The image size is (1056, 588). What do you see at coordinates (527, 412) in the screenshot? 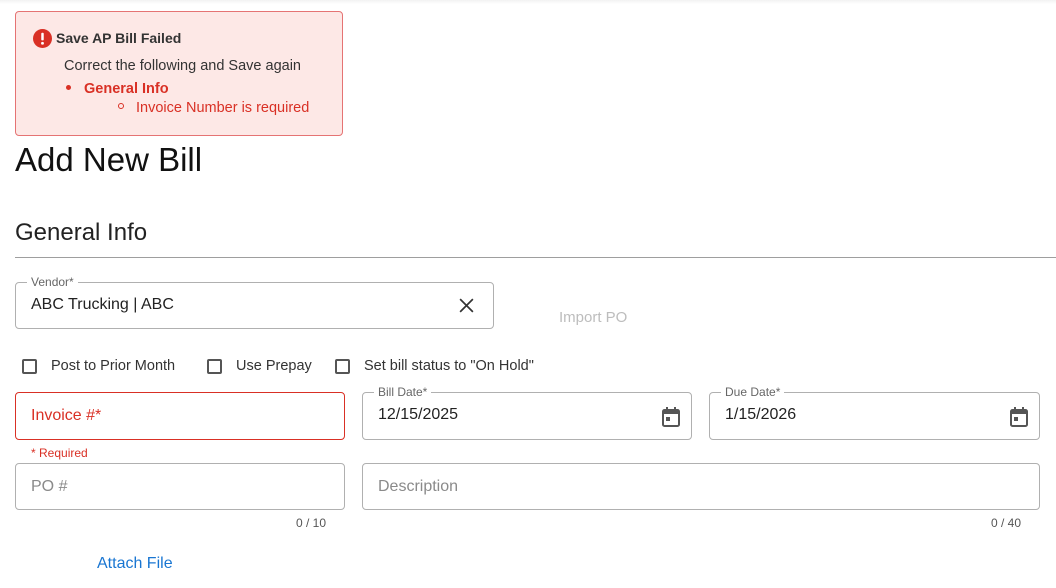
I see `bill-date-field: Bill Date* 12/15/2025` at bounding box center [527, 412].